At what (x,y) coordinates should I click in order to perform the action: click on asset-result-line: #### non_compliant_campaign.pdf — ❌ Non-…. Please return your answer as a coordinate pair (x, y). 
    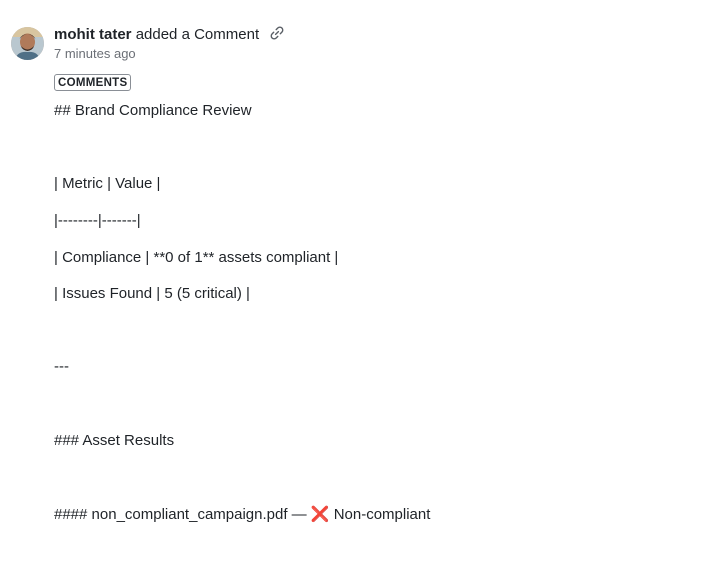
    Looking at the image, I should click on (242, 515).